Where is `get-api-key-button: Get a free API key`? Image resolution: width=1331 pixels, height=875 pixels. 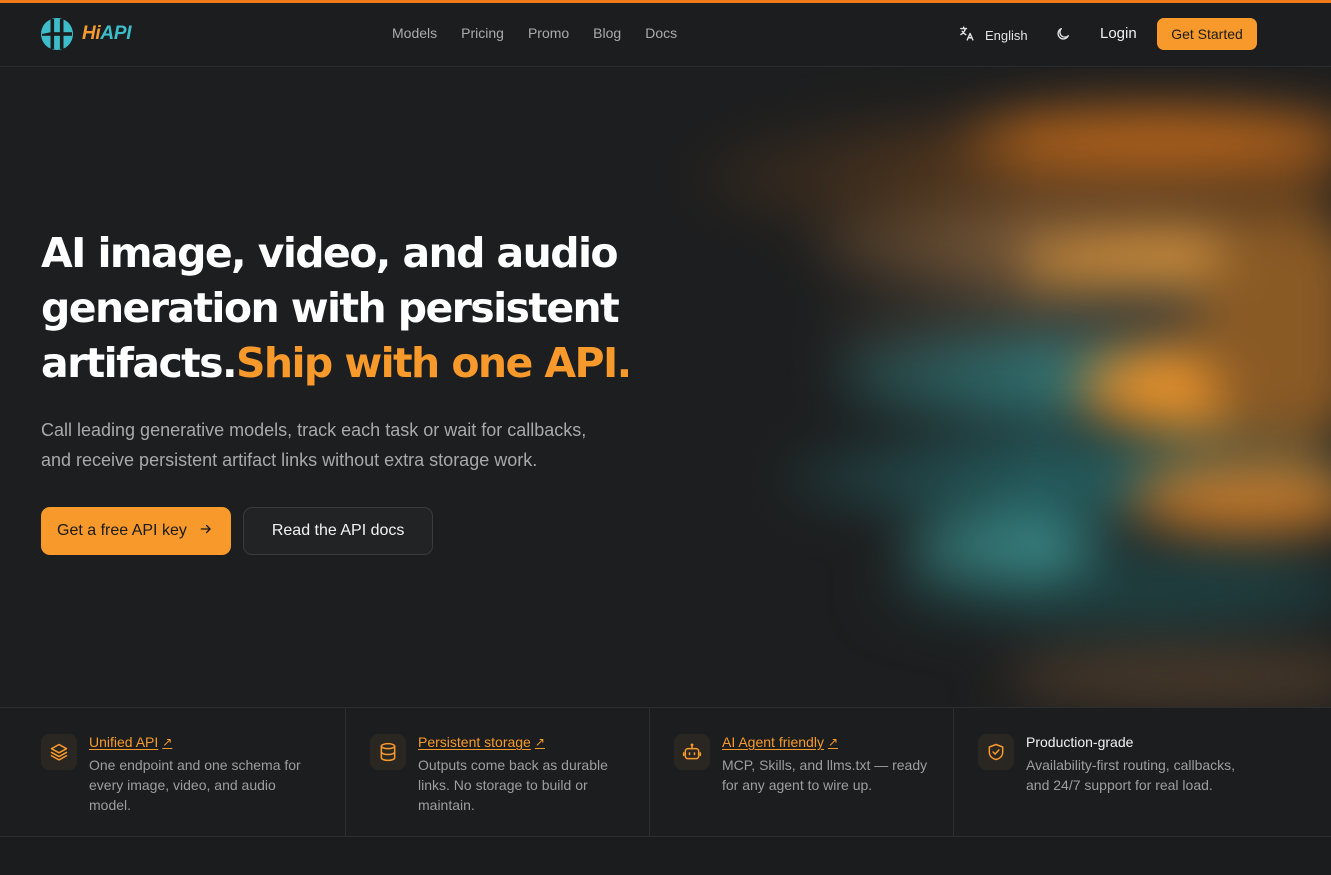 get-api-key-button: Get a free API key is located at coordinates (136, 531).